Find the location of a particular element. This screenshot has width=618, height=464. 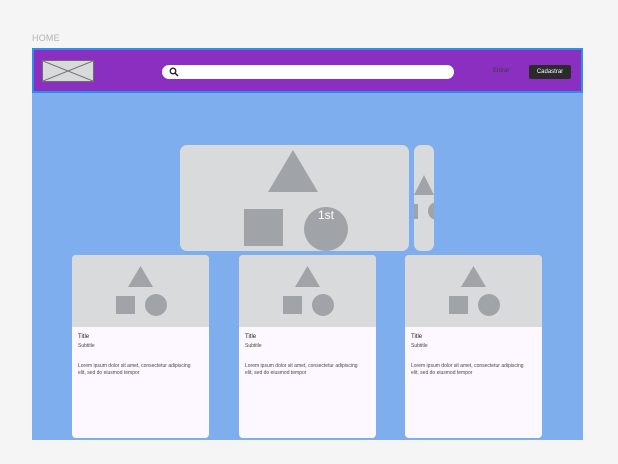

search-bar is located at coordinates (308, 72).